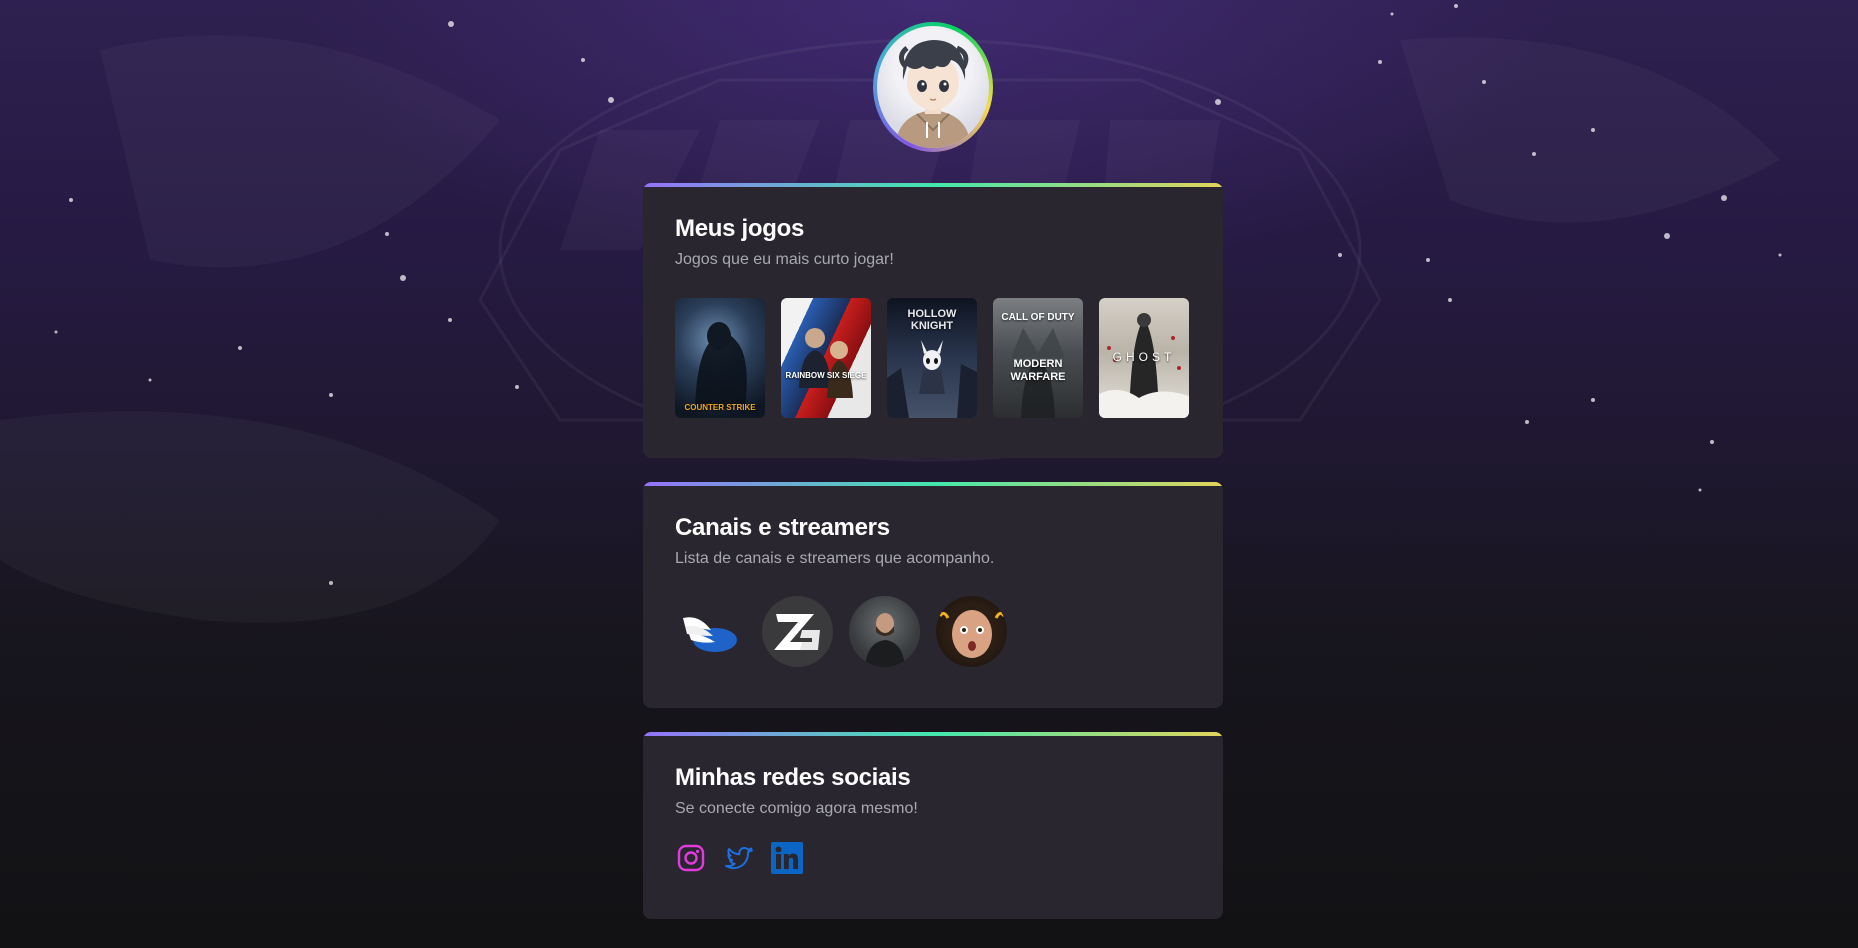 This screenshot has width=1858, height=948. I want to click on streamer-avatar-zg-logo, so click(797, 631).